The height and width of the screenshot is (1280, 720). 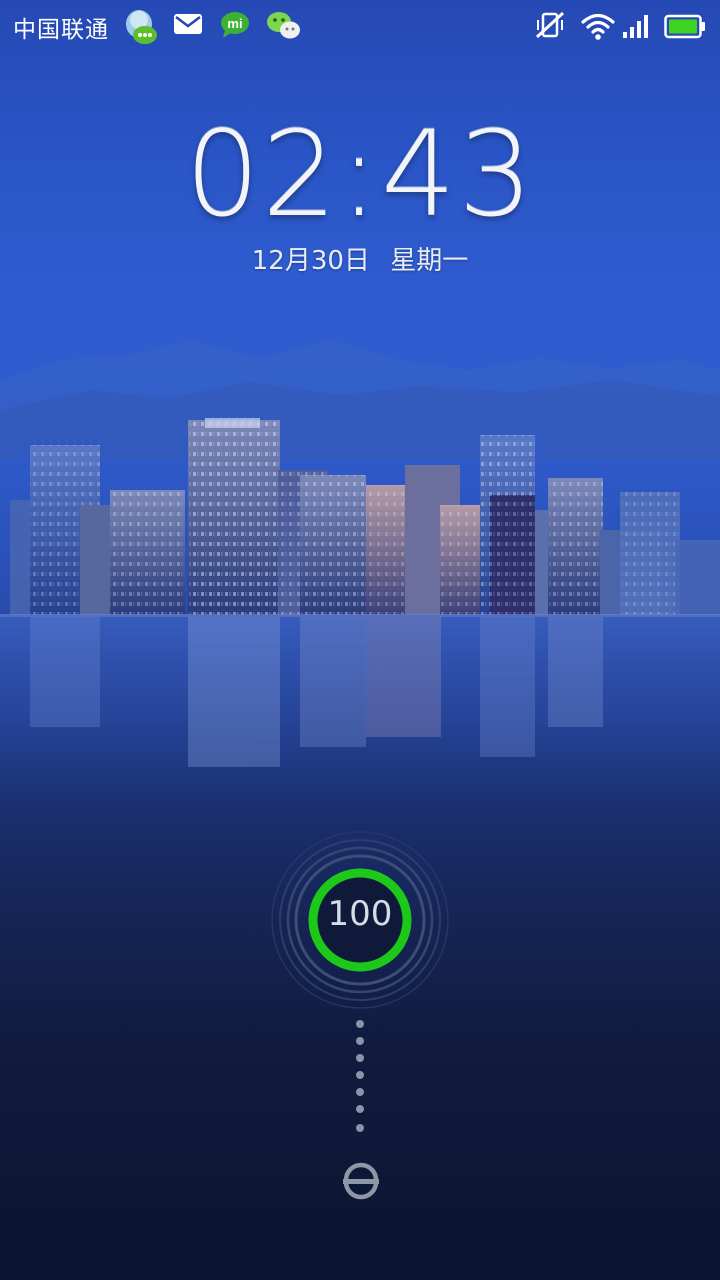 What do you see at coordinates (598, 26) in the screenshot?
I see `wifi-icon` at bounding box center [598, 26].